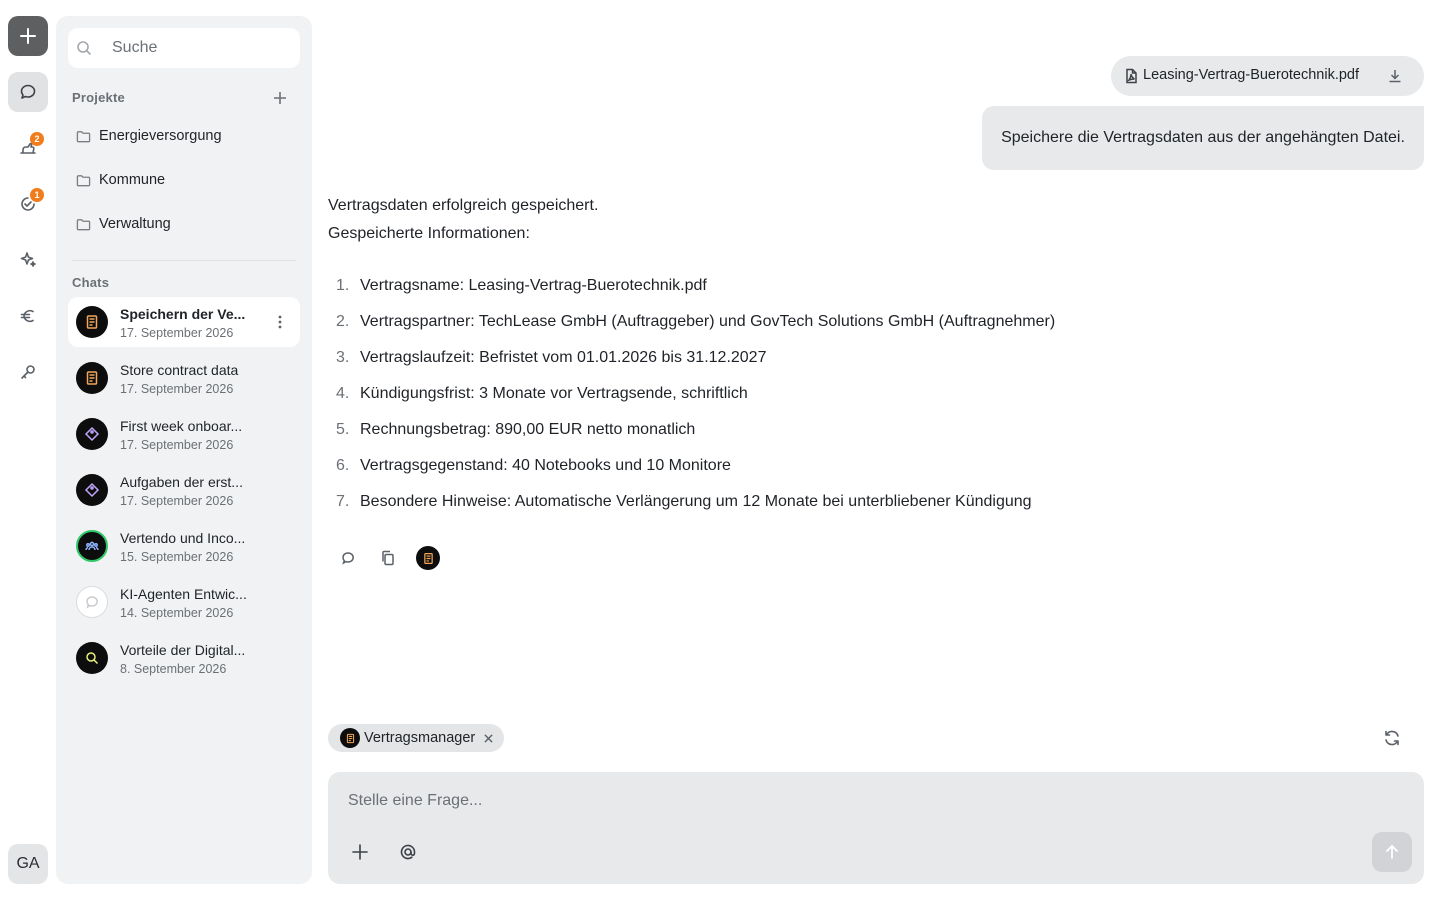 The width and height of the screenshot is (1440, 900). I want to click on chats-heading: Chats, so click(91, 282).